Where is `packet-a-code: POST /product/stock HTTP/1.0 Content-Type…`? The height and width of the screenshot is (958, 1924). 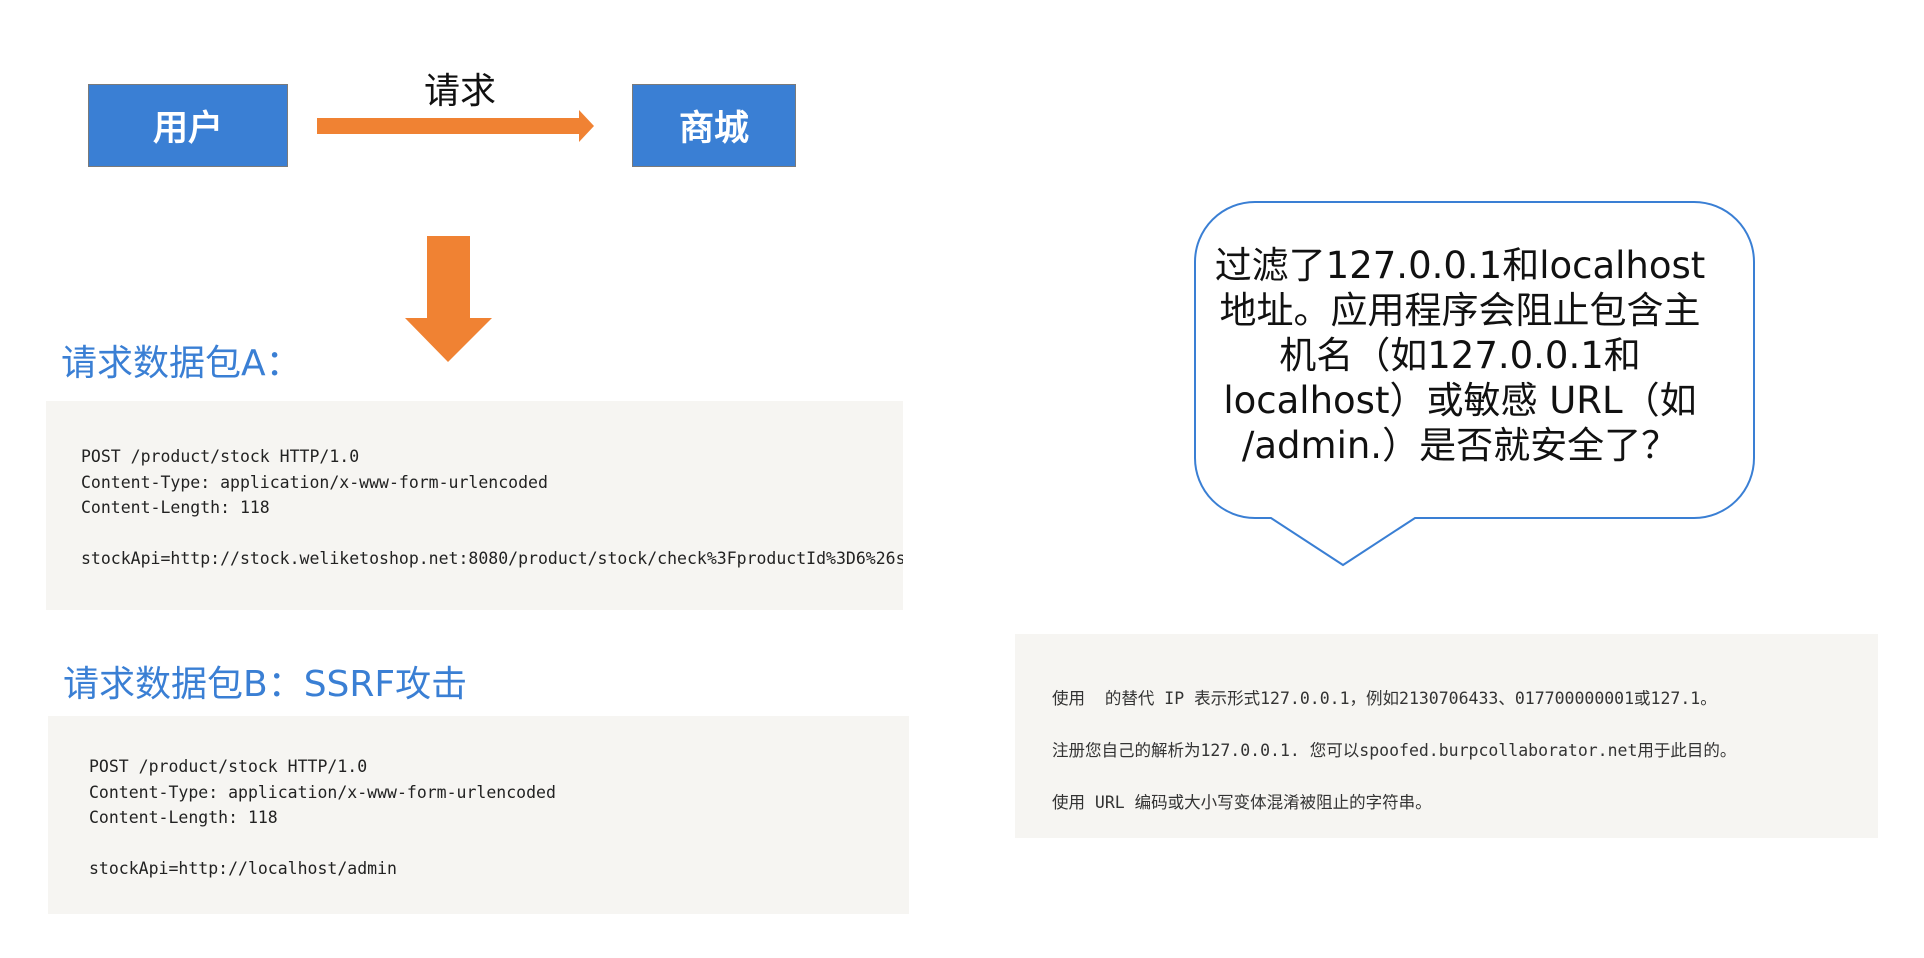
packet-a-code: POST /product/stock HTTP/1.0 Content-Type… is located at coordinates (474, 505).